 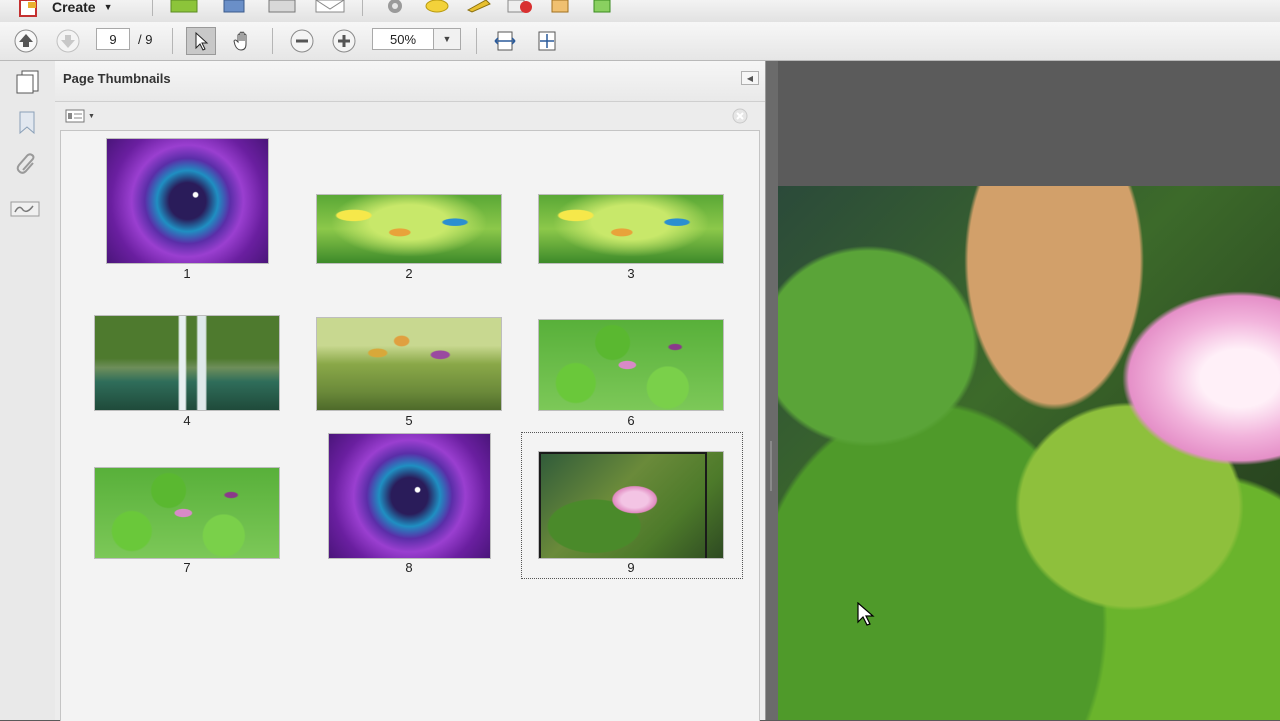 I want to click on page-number-label: 9, so click(x=631, y=567).